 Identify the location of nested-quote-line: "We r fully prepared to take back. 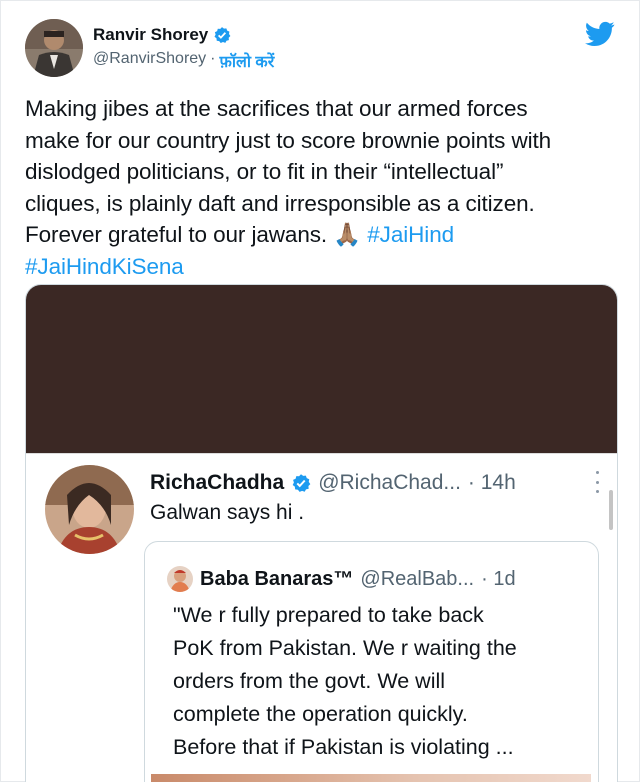
(328, 615).